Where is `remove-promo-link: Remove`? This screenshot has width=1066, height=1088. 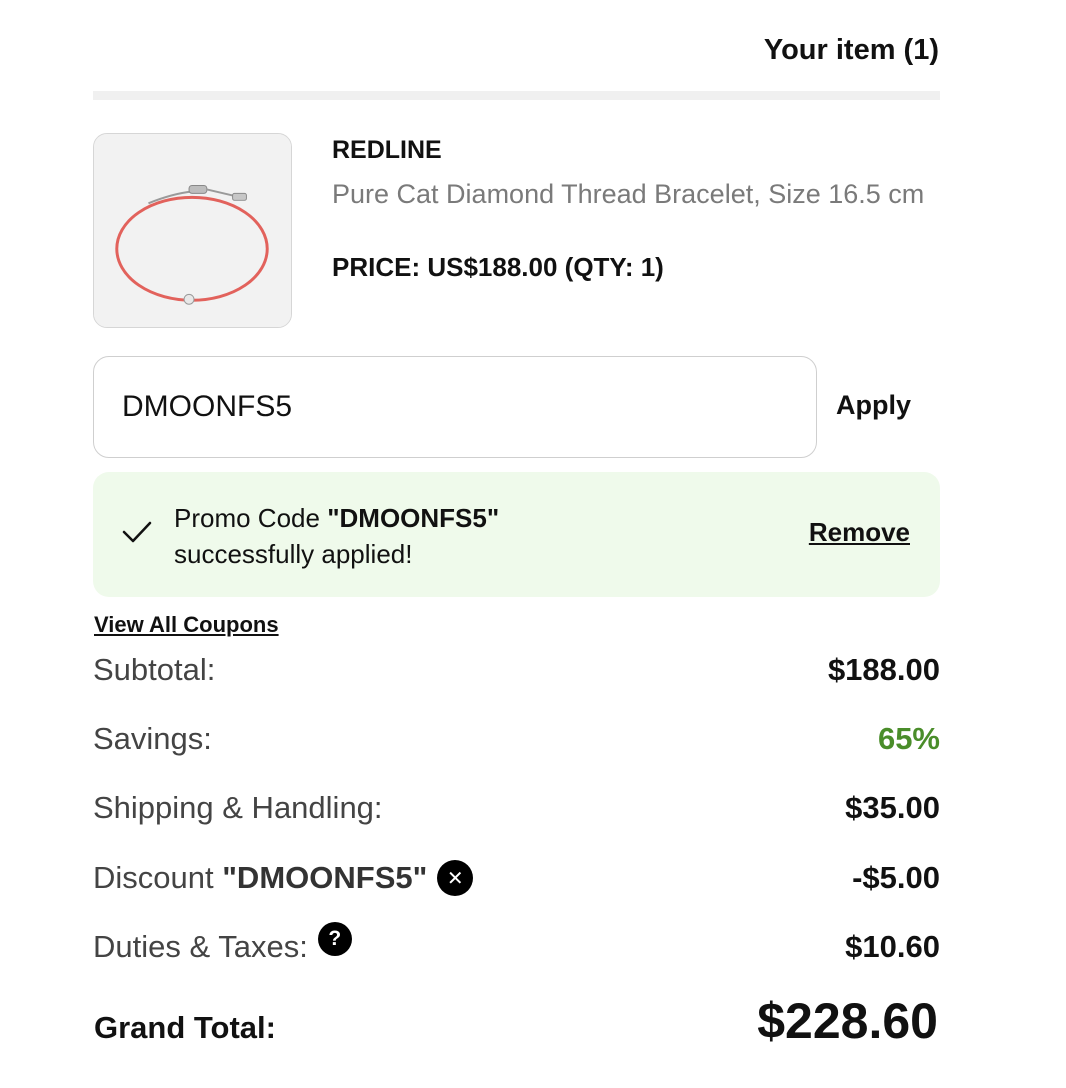 remove-promo-link: Remove is located at coordinates (859, 532).